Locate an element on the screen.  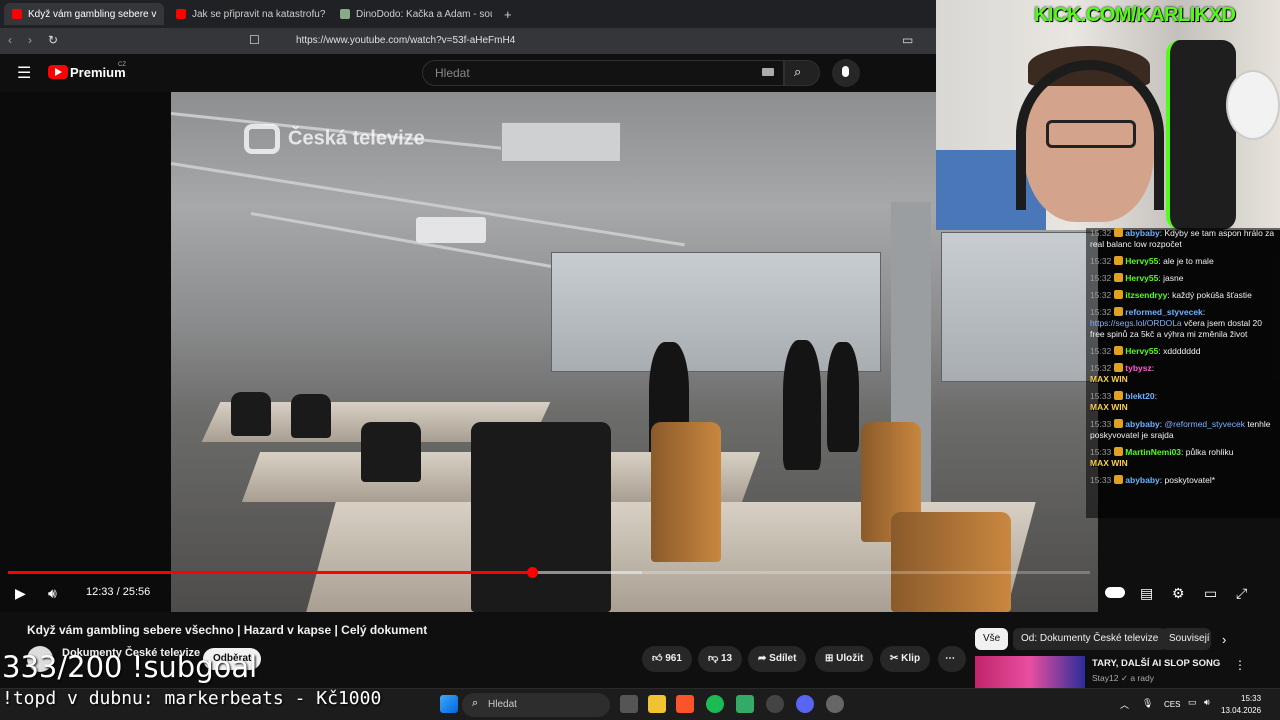
search-input: Hledat is located at coordinates (603, 73).